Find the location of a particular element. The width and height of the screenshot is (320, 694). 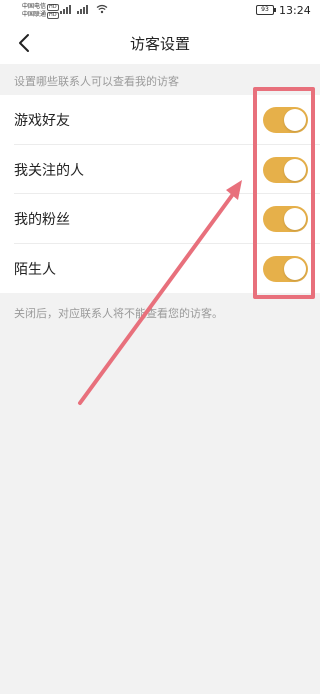

strangers-toggle is located at coordinates (285, 268).